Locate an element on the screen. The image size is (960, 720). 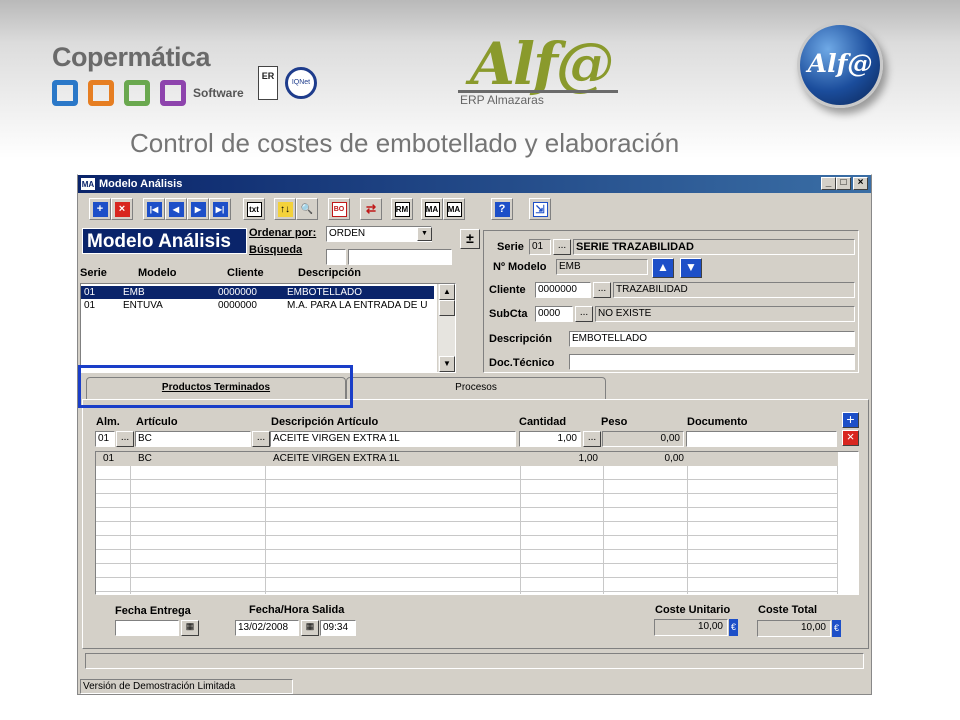
scroll-thumb is located at coordinates (447, 308).